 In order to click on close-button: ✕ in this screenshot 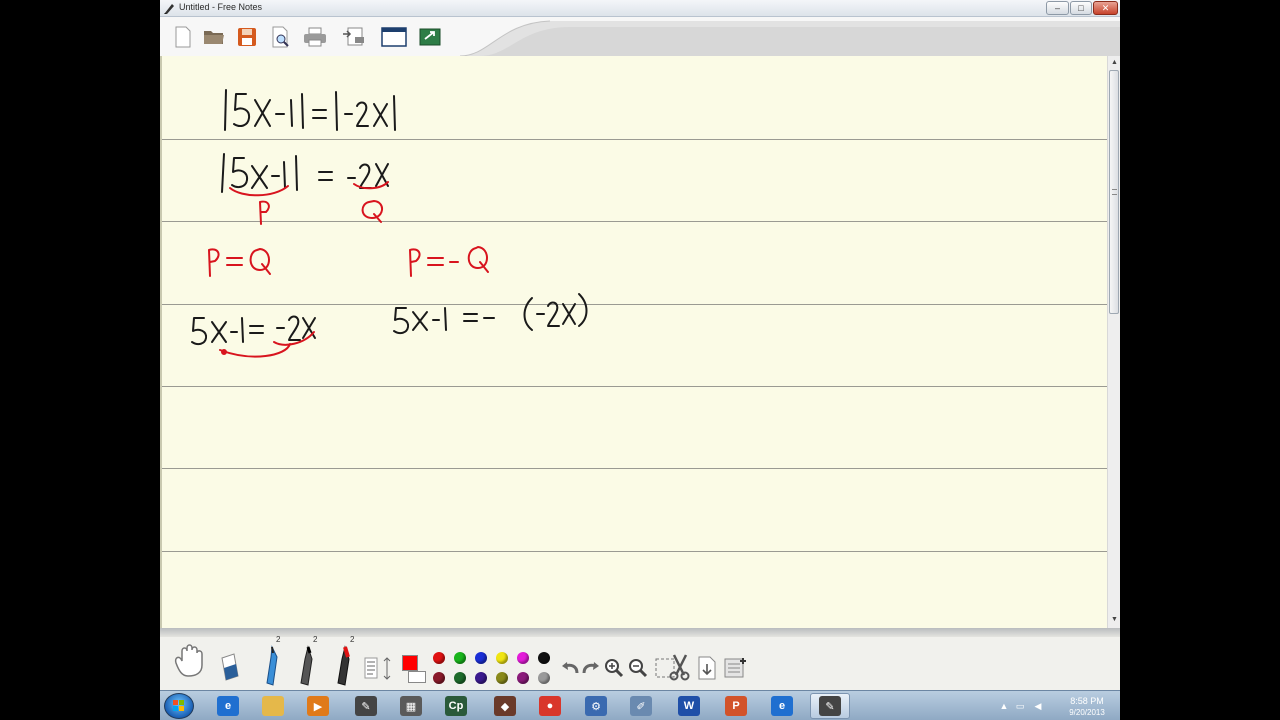, I will do `click(1105, 8)`.